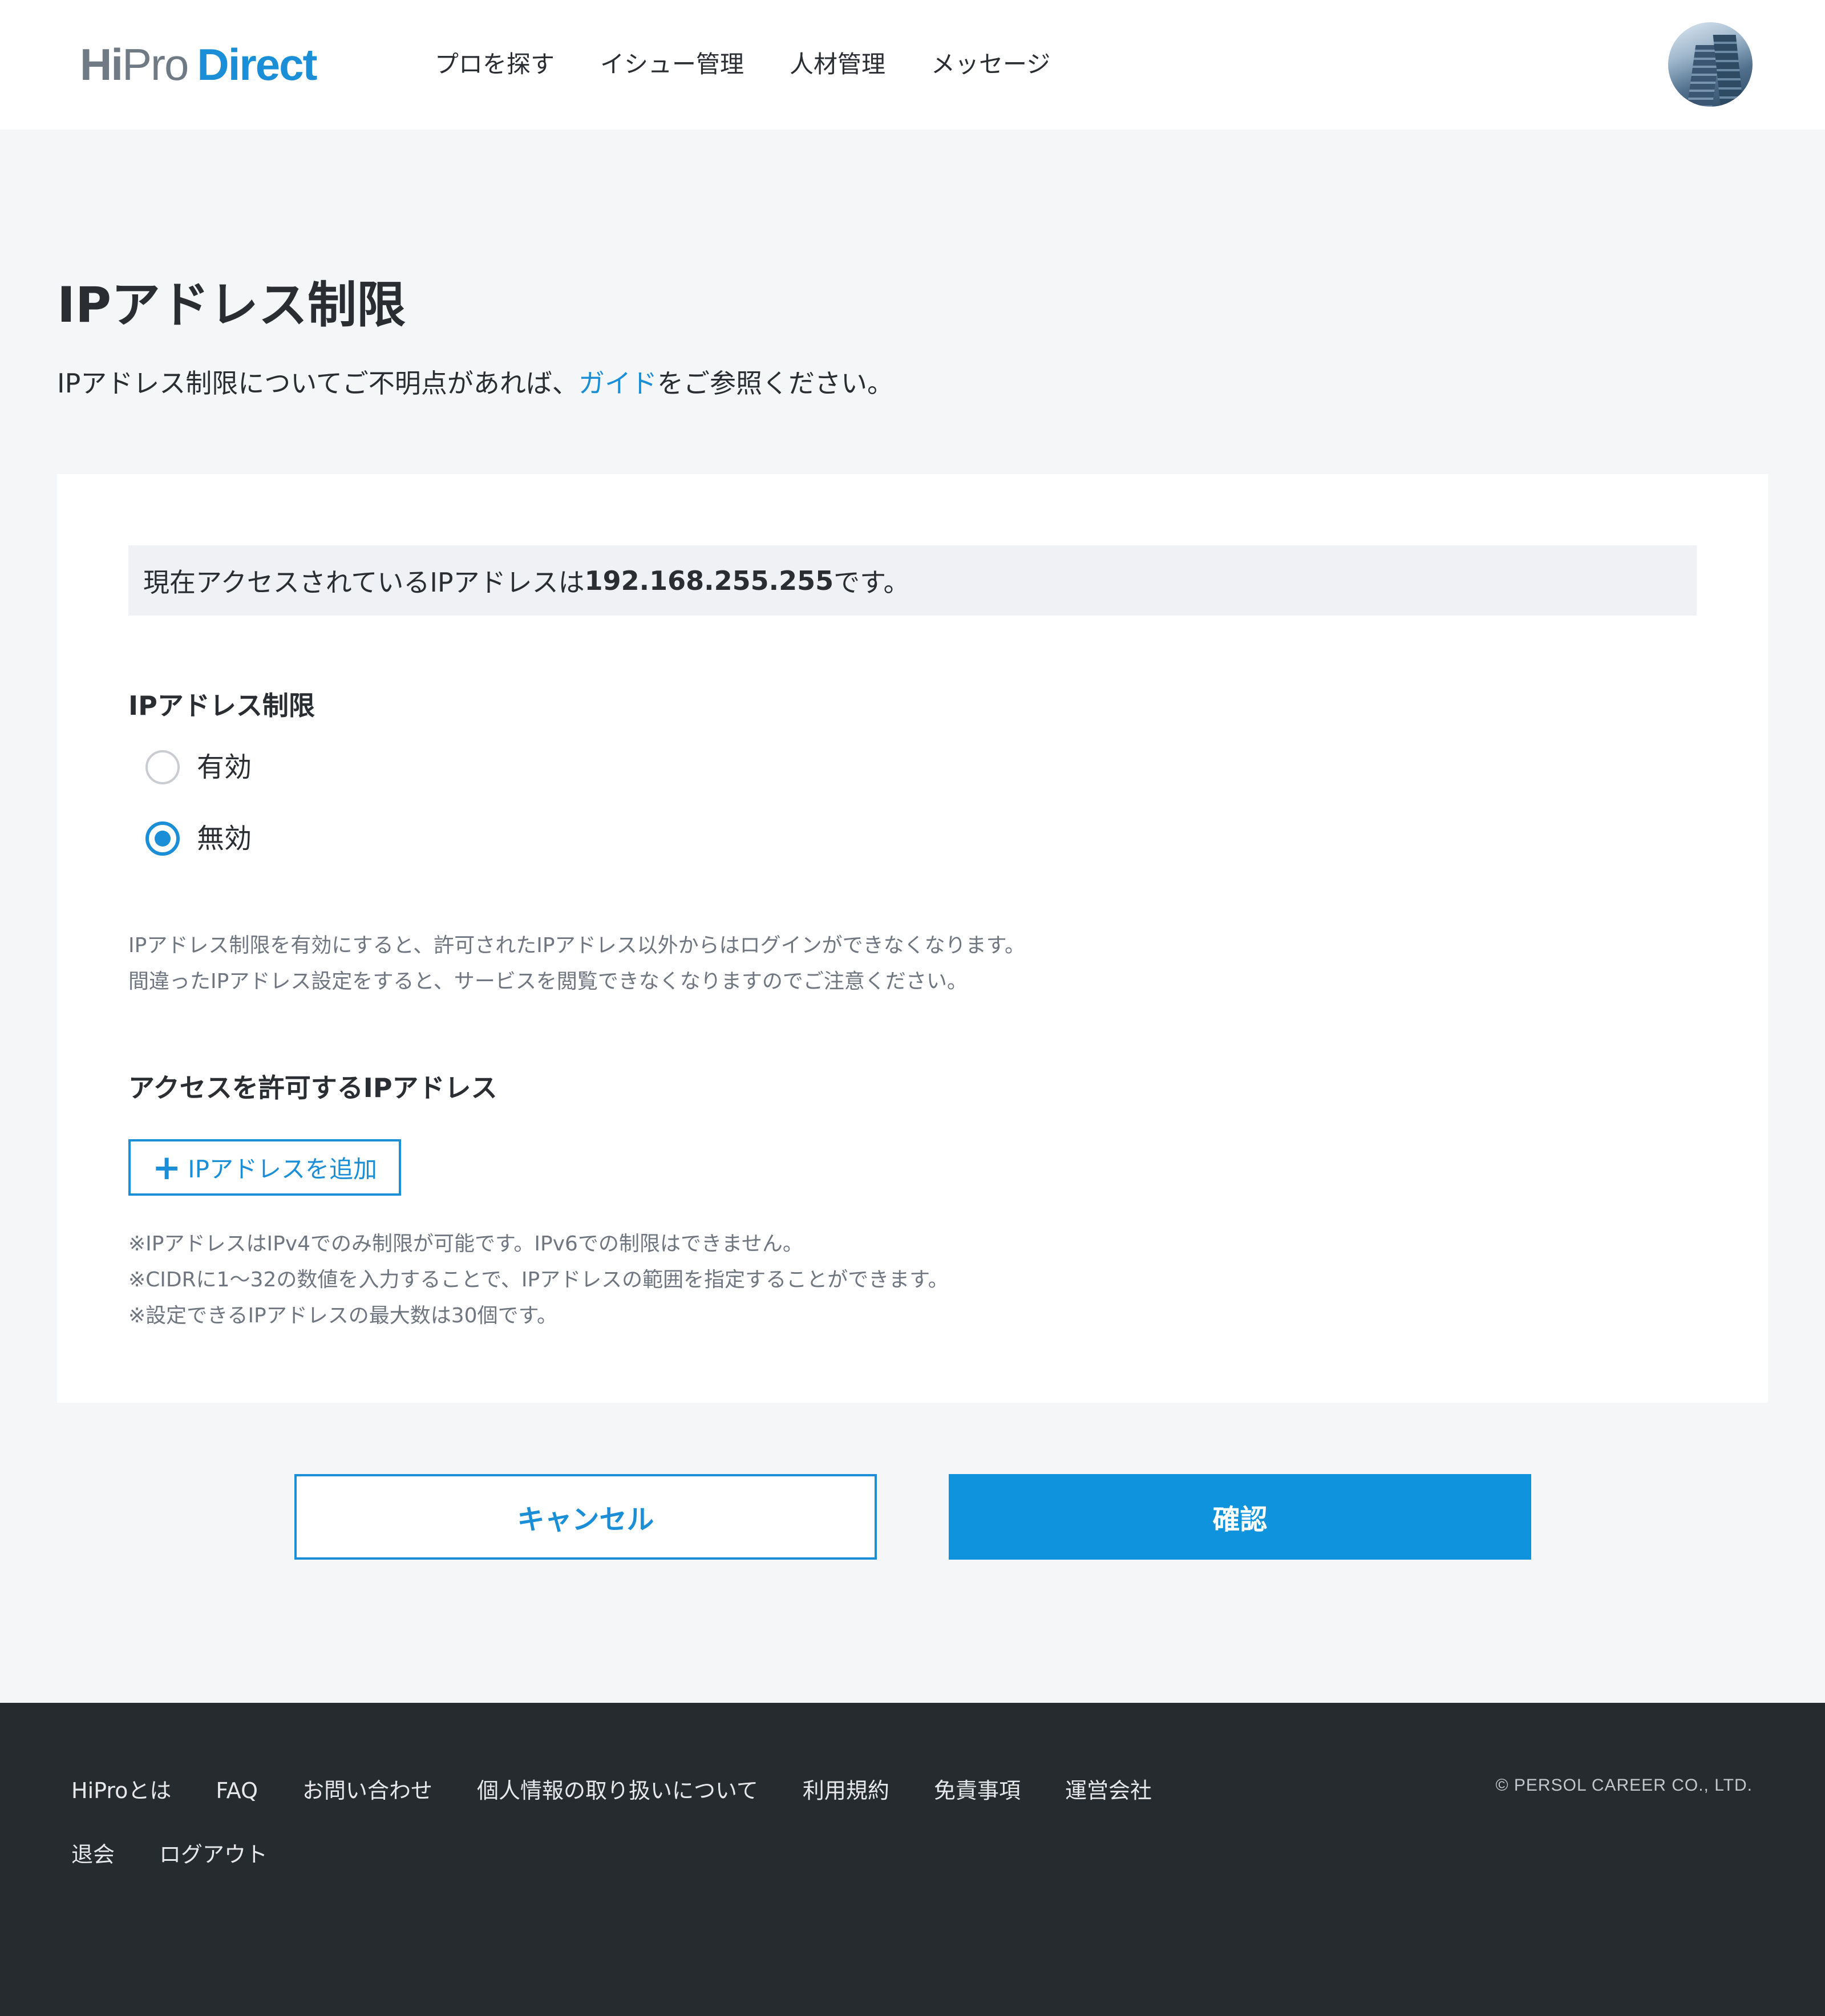  I want to click on allowed-ip-label: アクセスを許可するIPアドレス, so click(312, 1087).